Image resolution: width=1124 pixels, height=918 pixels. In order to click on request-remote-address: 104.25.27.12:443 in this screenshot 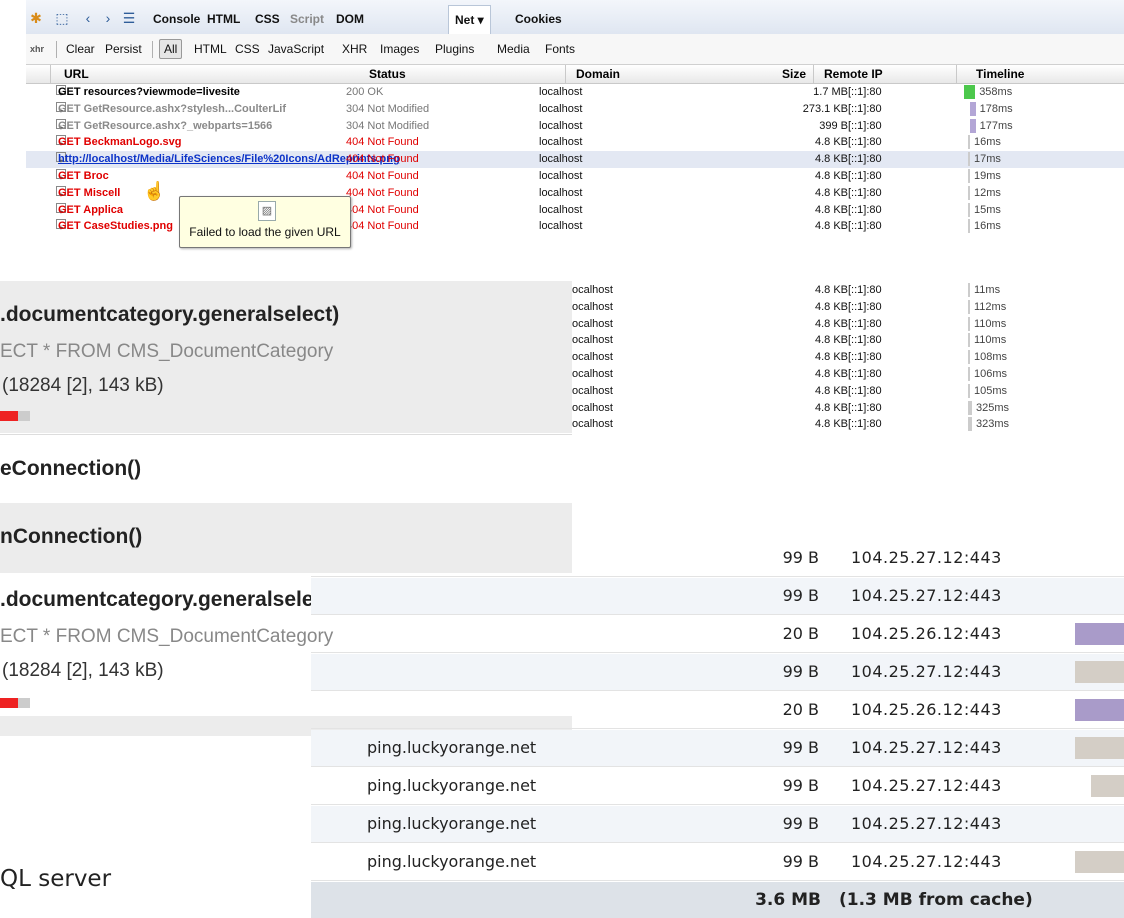, I will do `click(926, 785)`.